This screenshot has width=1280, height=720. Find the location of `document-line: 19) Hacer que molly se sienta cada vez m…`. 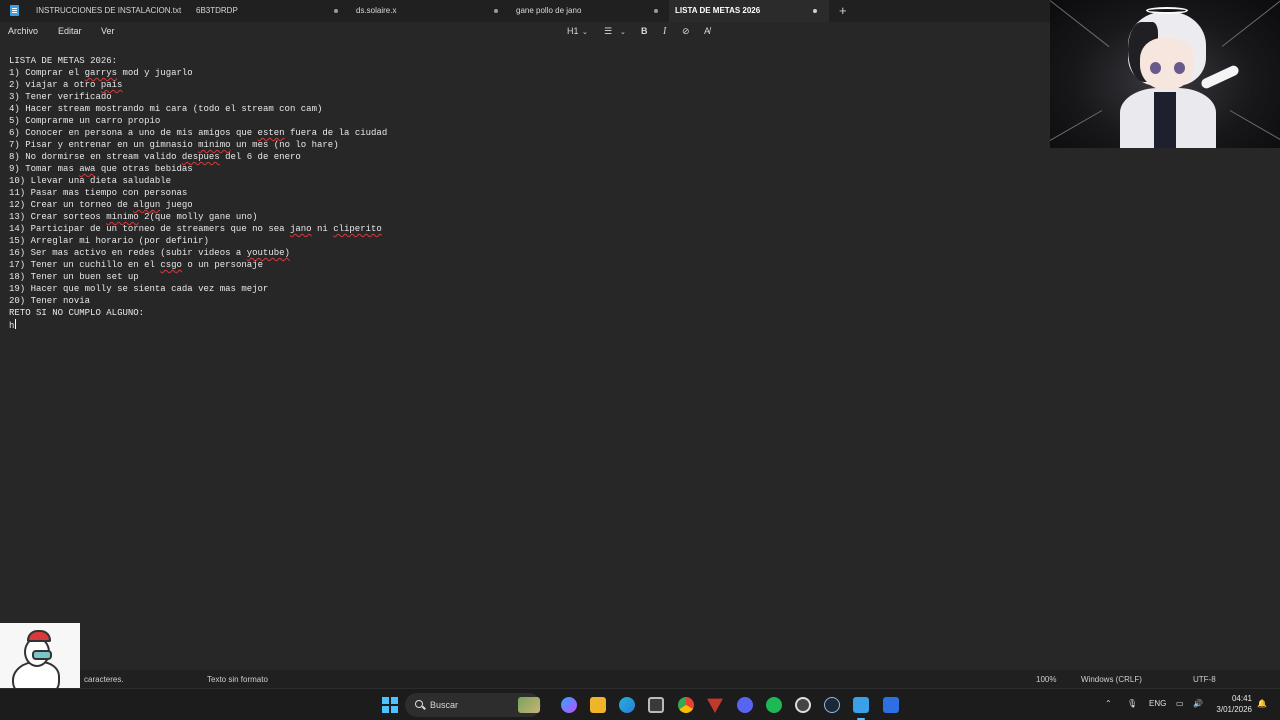

document-line: 19) Hacer que molly se sienta cada vez m… is located at coordinates (139, 289).